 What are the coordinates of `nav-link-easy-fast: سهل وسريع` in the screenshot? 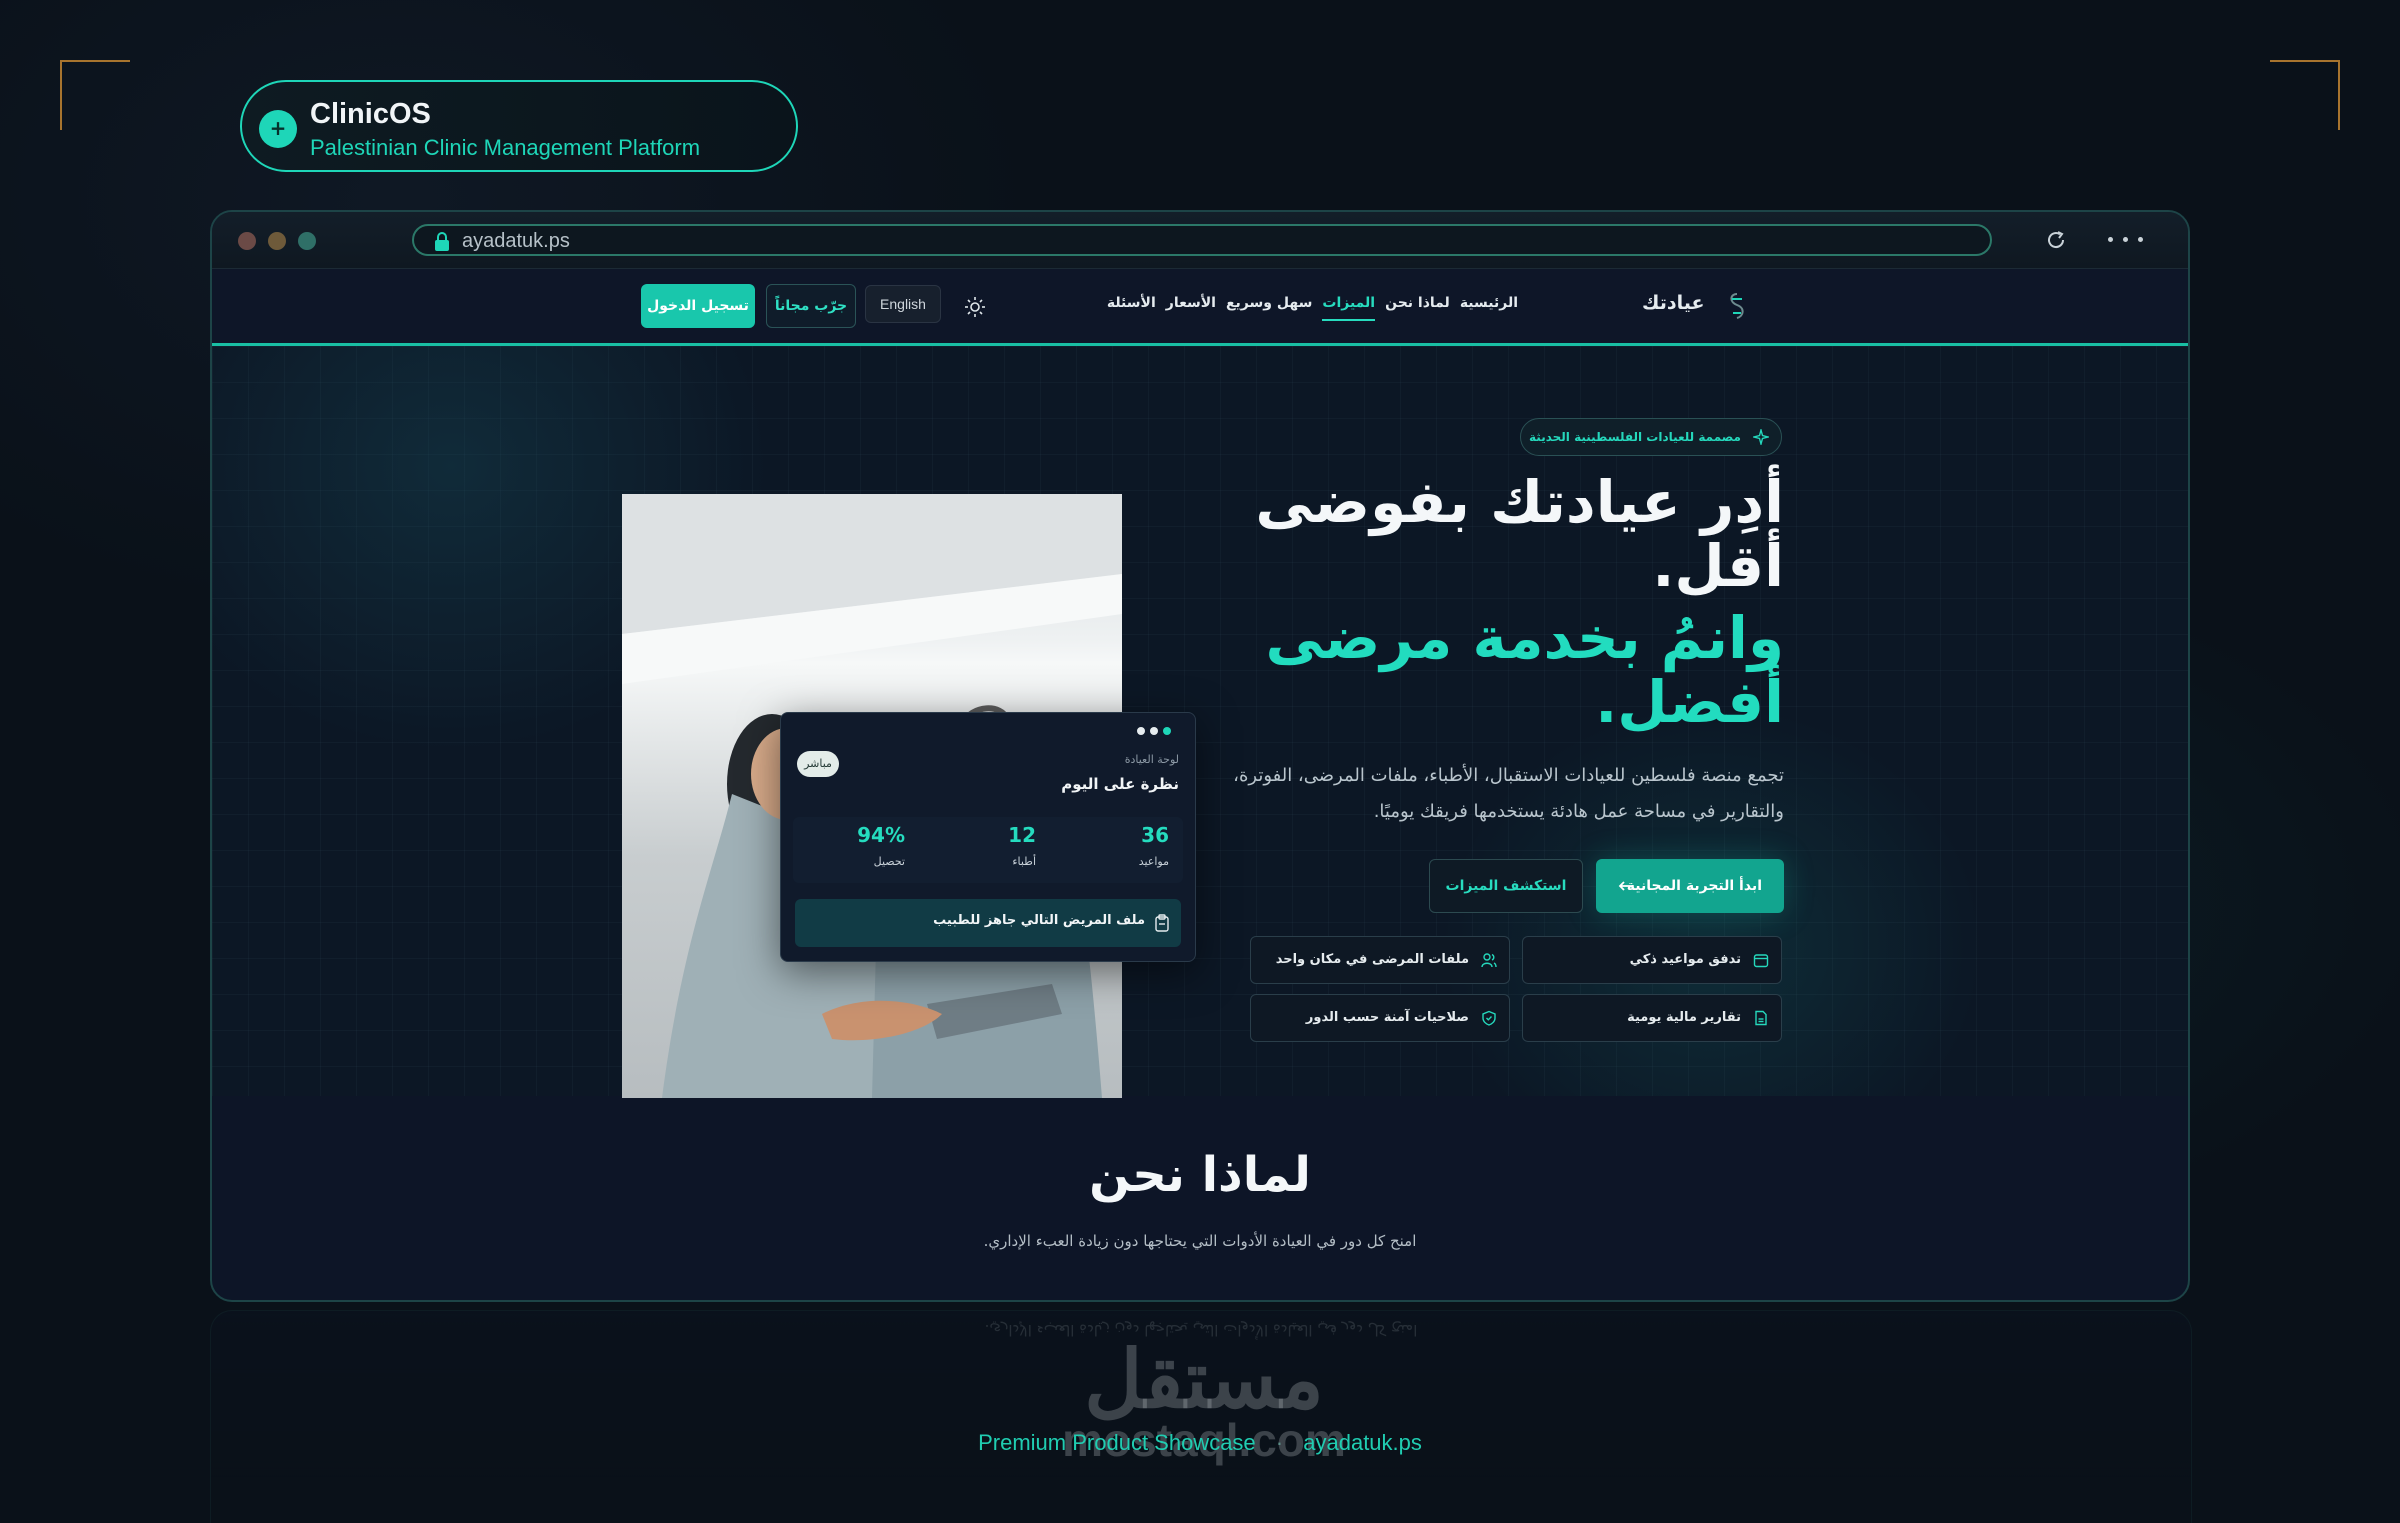 It's located at (1269, 308).